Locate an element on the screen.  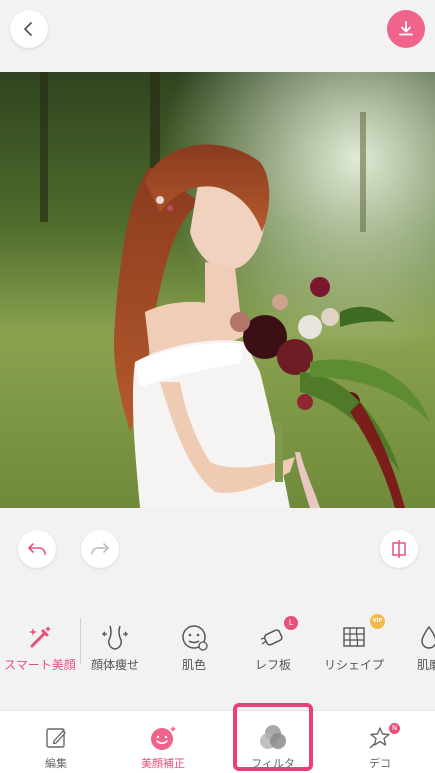
tool-reflector: L レフ板 is located at coordinates (273, 648).